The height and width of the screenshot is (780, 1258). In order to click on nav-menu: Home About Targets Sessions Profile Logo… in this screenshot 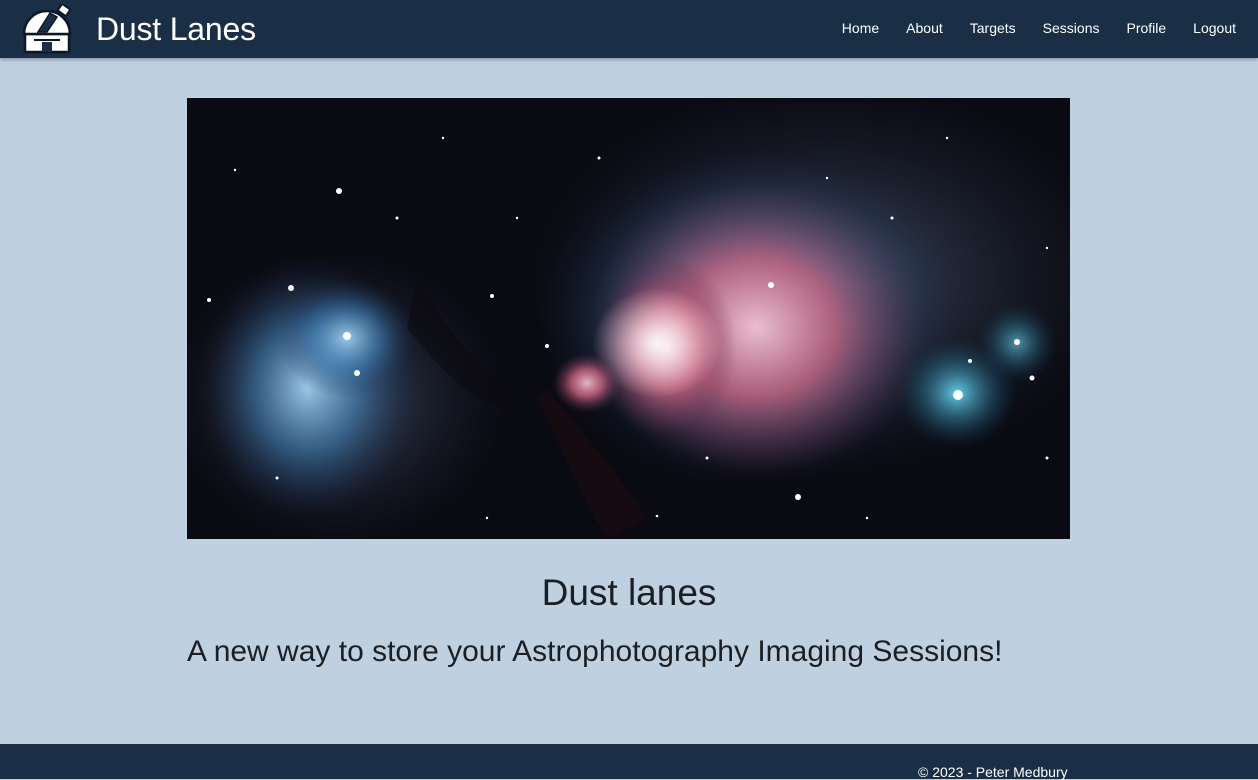, I will do `click(1025, 29)`.